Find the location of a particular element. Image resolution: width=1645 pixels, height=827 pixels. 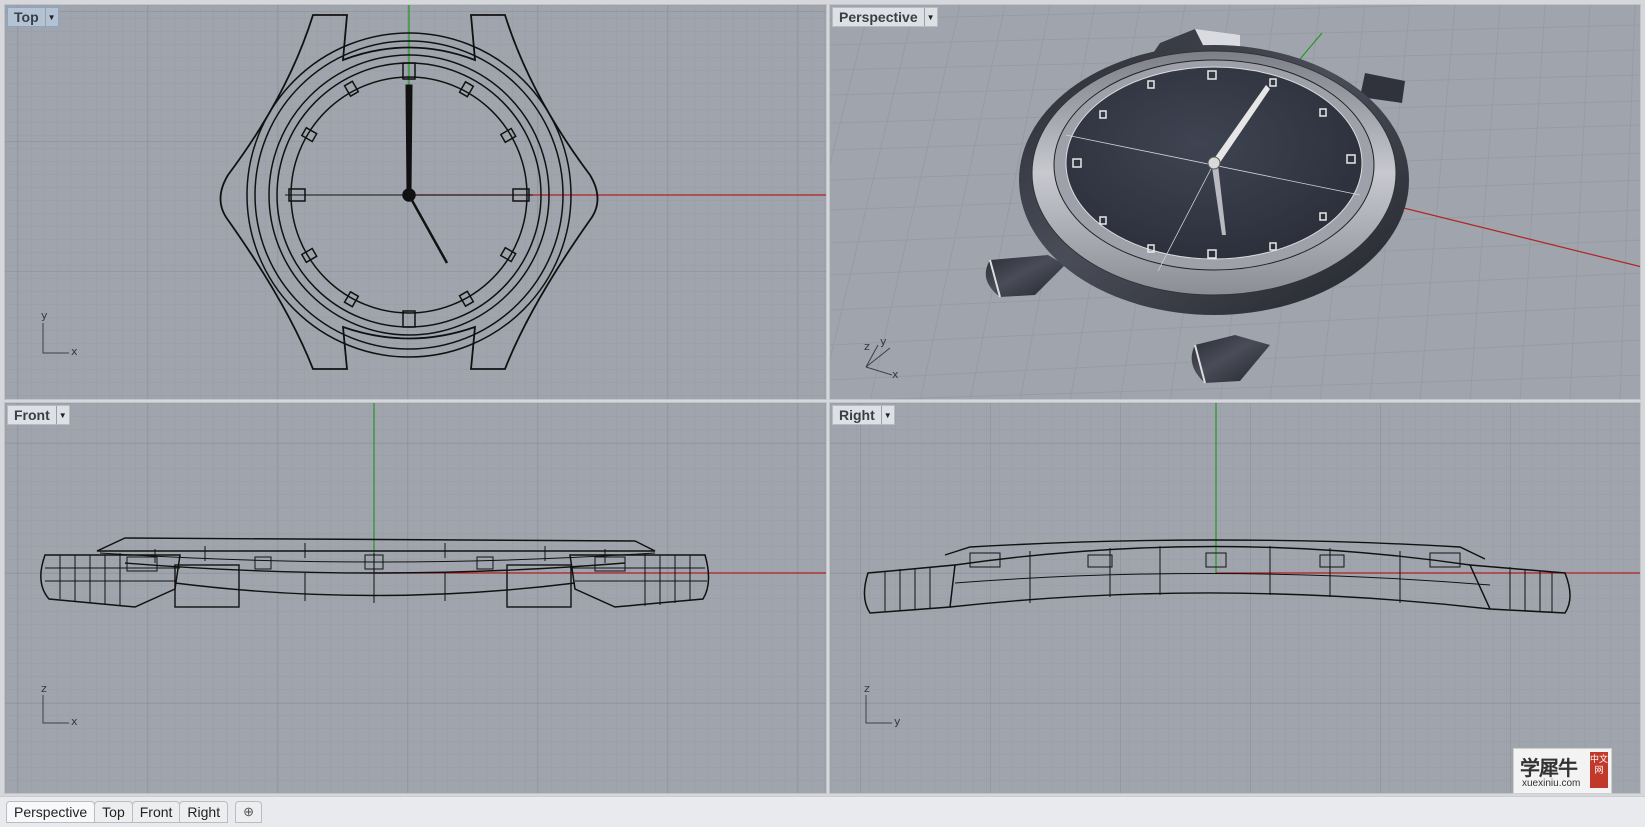

viewport-label: Front is located at coordinates (32, 415).